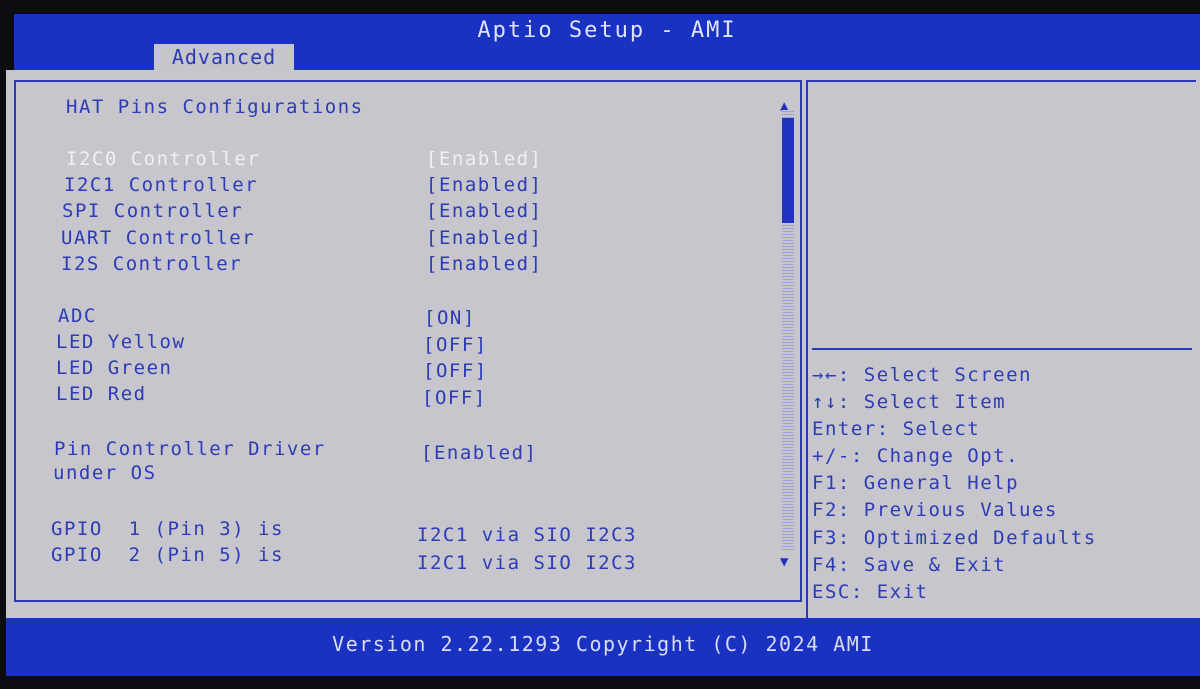 The width and height of the screenshot is (1200, 689). Describe the element at coordinates (215, 107) in the screenshot. I see `section-title: HAT Pins Configurations` at that location.